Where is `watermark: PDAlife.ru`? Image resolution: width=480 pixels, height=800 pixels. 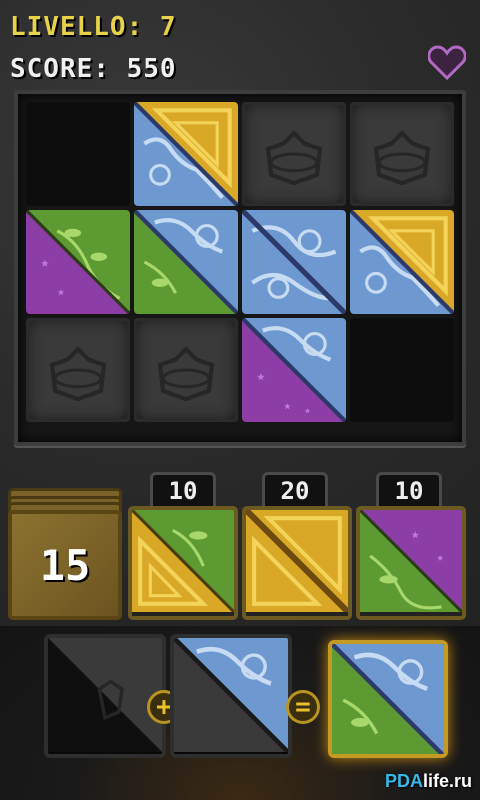 watermark: PDAlife.ru is located at coordinates (428, 781).